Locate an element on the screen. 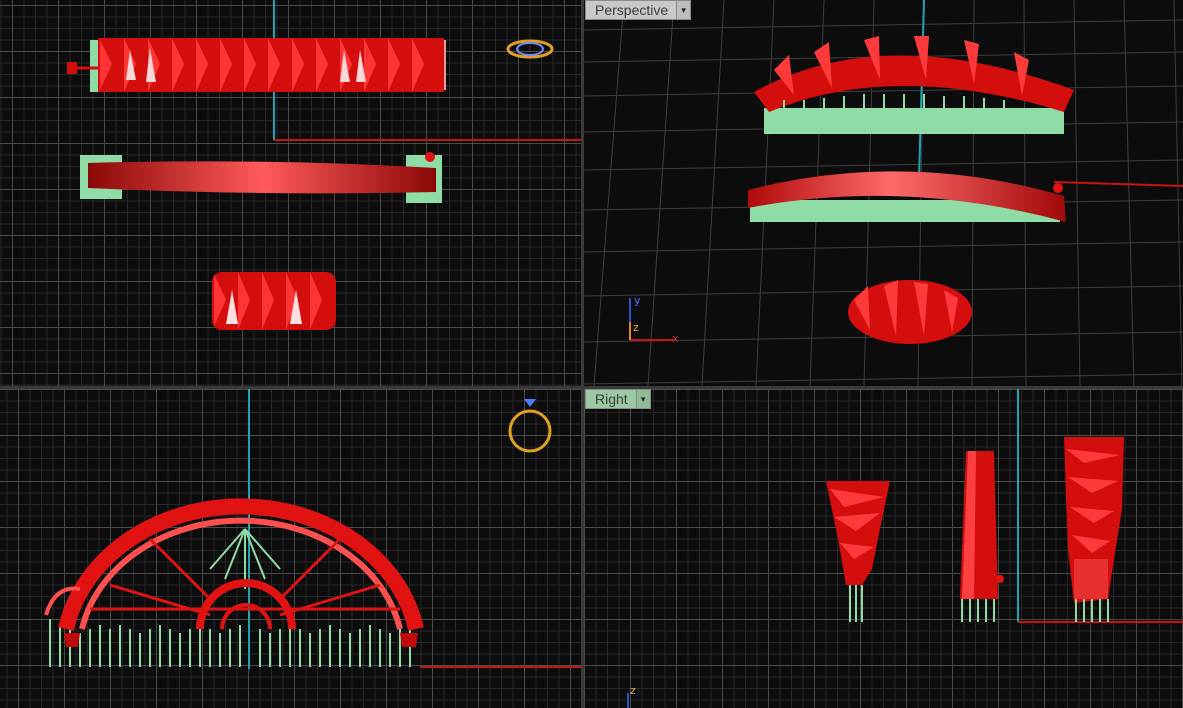  viewport-label-perspective: Perspective ▾ is located at coordinates (638, 10).